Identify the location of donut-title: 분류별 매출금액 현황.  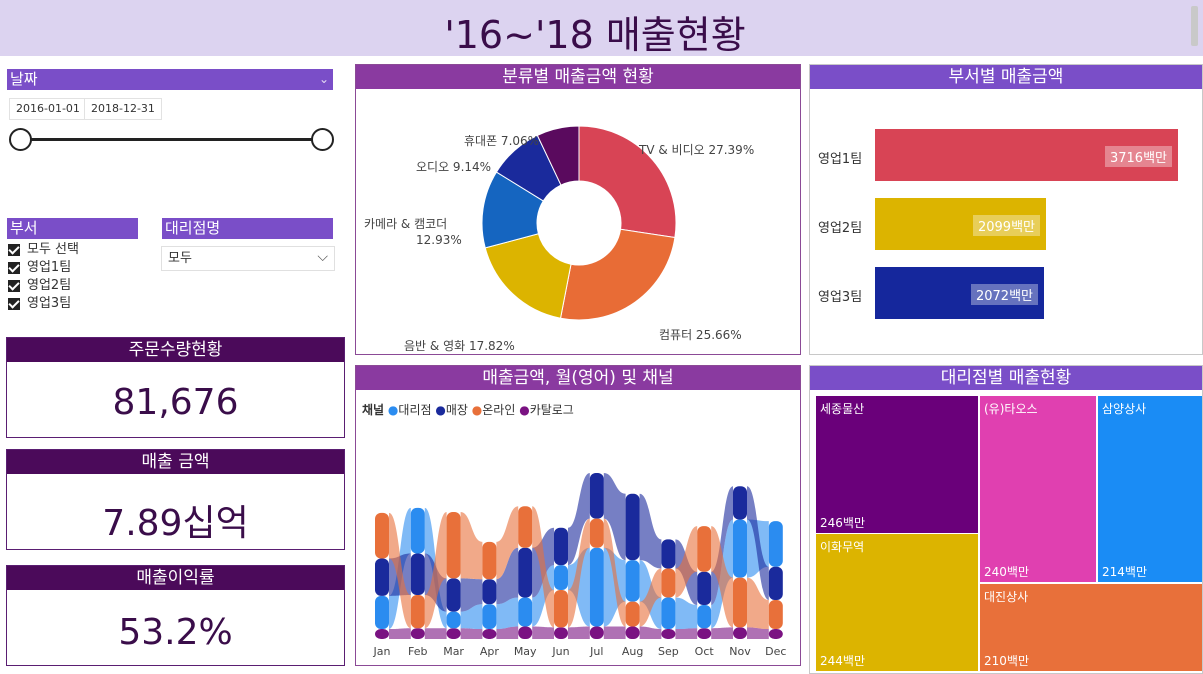
(578, 77).